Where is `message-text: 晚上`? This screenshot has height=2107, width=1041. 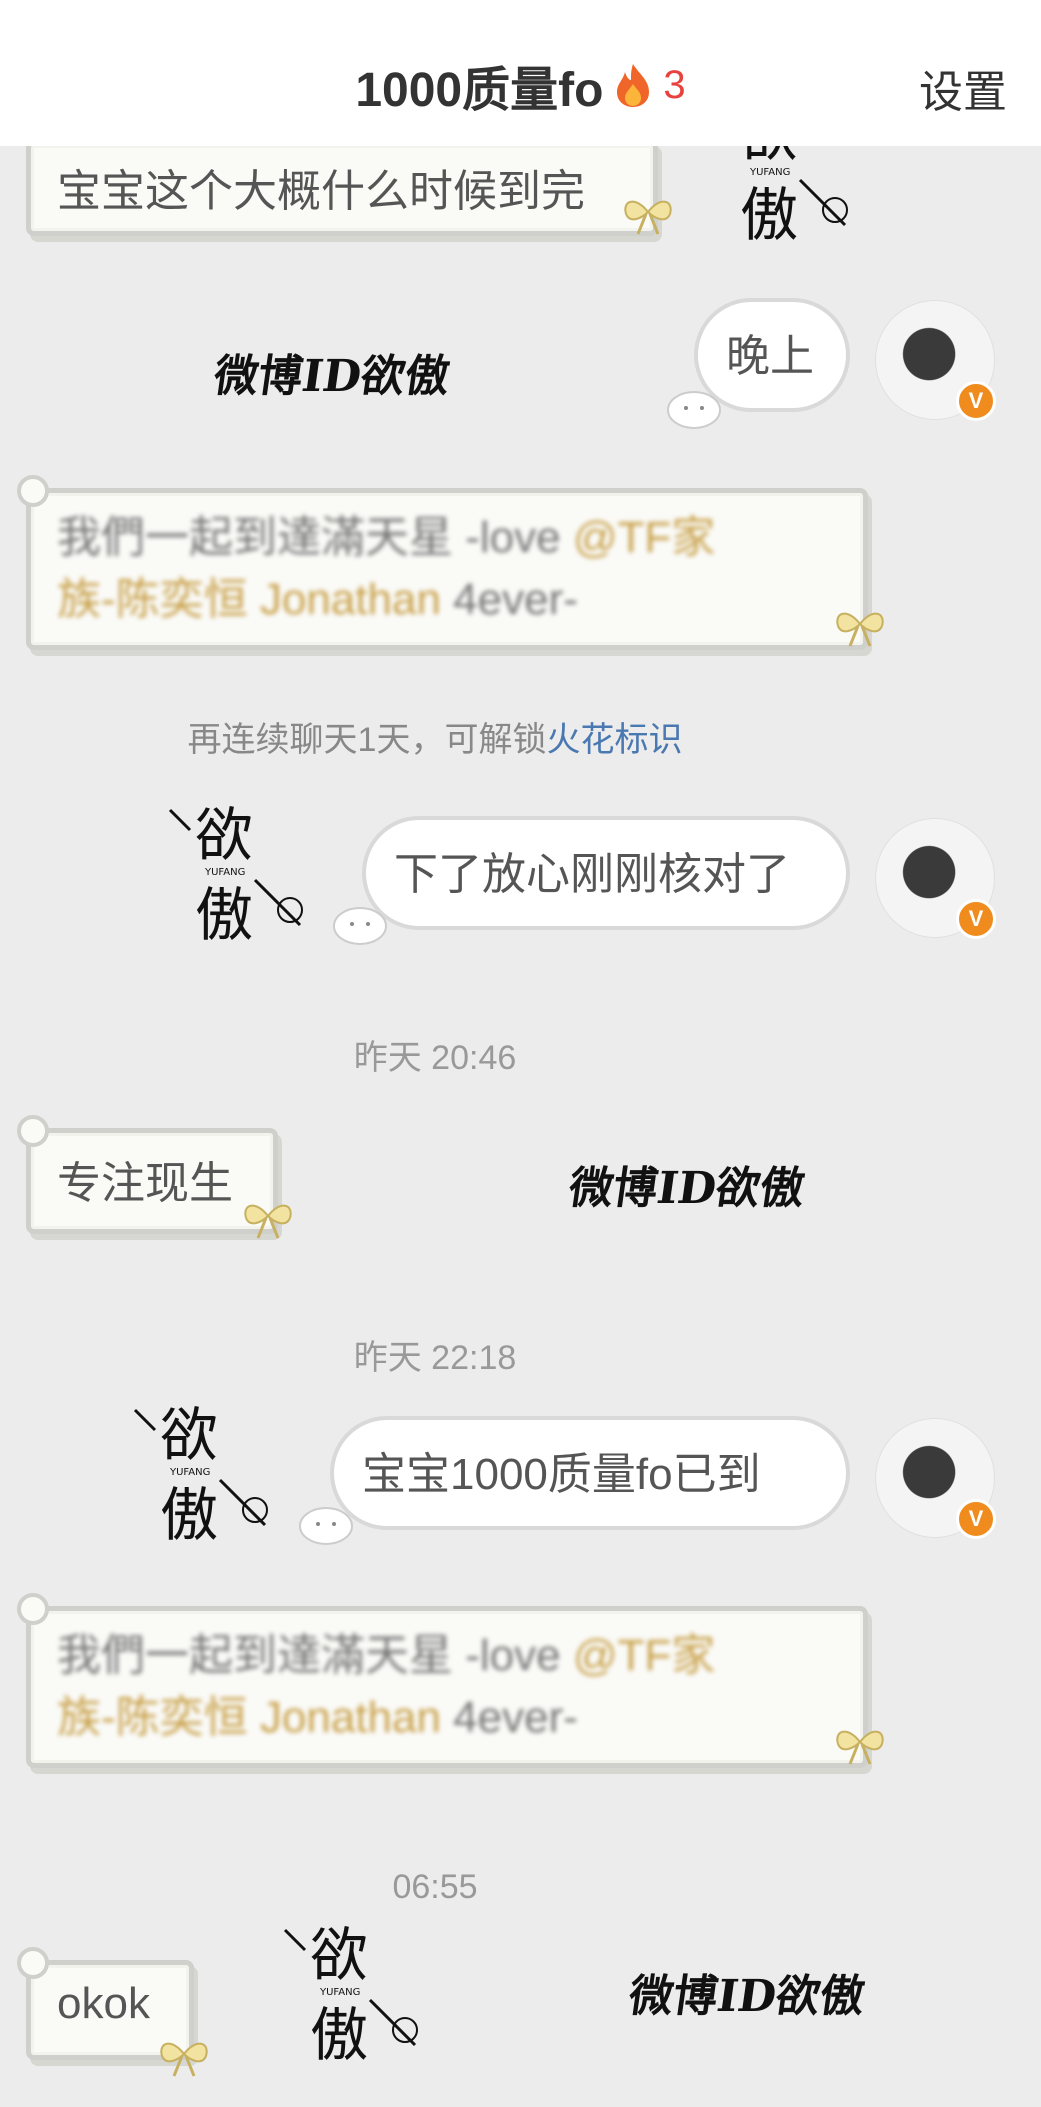
message-text: 晚上 is located at coordinates (770, 356).